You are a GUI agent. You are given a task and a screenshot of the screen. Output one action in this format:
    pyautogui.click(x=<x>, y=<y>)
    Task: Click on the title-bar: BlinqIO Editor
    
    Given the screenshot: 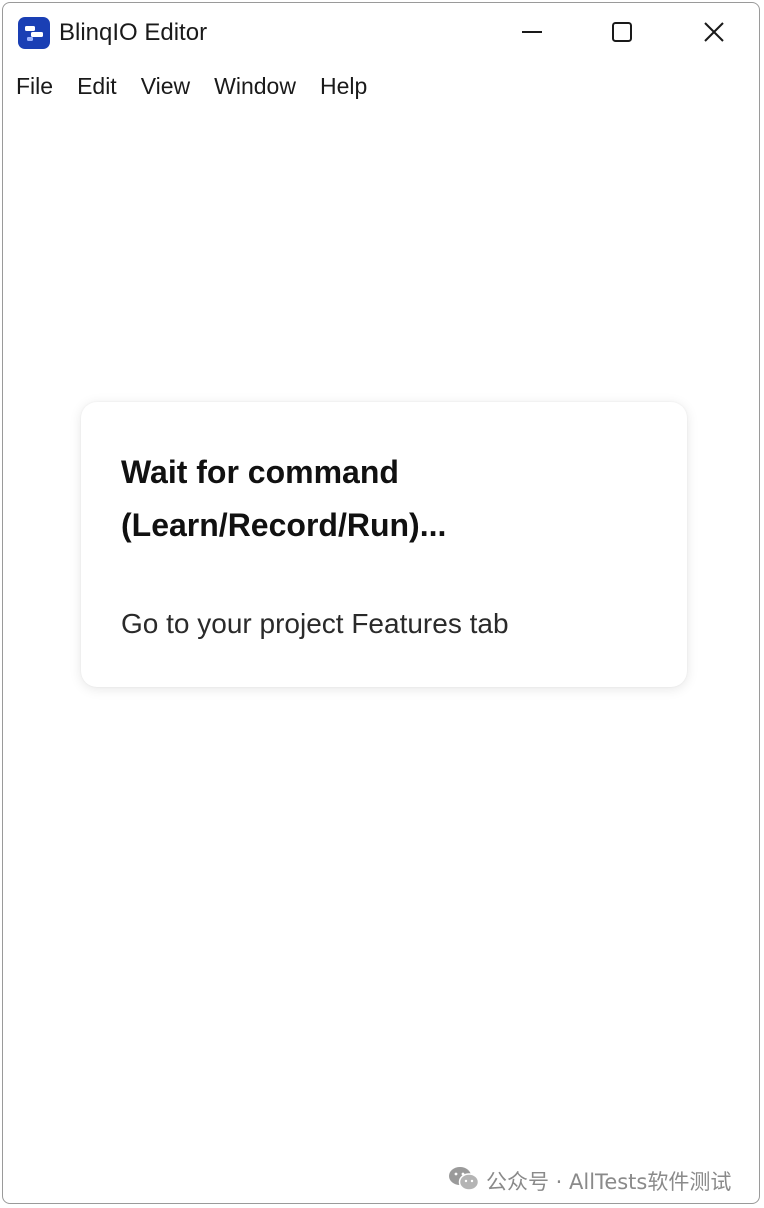 What is the action you would take?
    pyautogui.click(x=381, y=32)
    